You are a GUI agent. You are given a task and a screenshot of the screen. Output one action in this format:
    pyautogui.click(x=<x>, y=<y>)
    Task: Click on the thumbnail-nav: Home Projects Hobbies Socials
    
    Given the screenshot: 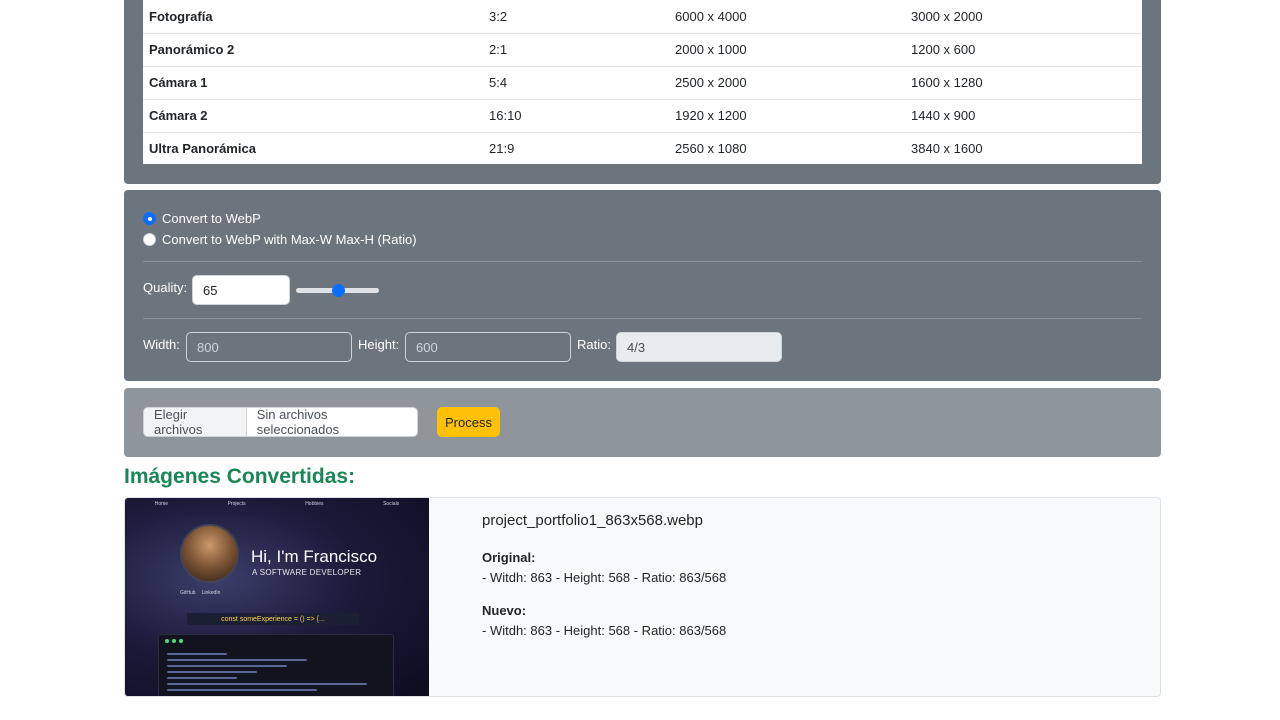 What is the action you would take?
    pyautogui.click(x=277, y=504)
    